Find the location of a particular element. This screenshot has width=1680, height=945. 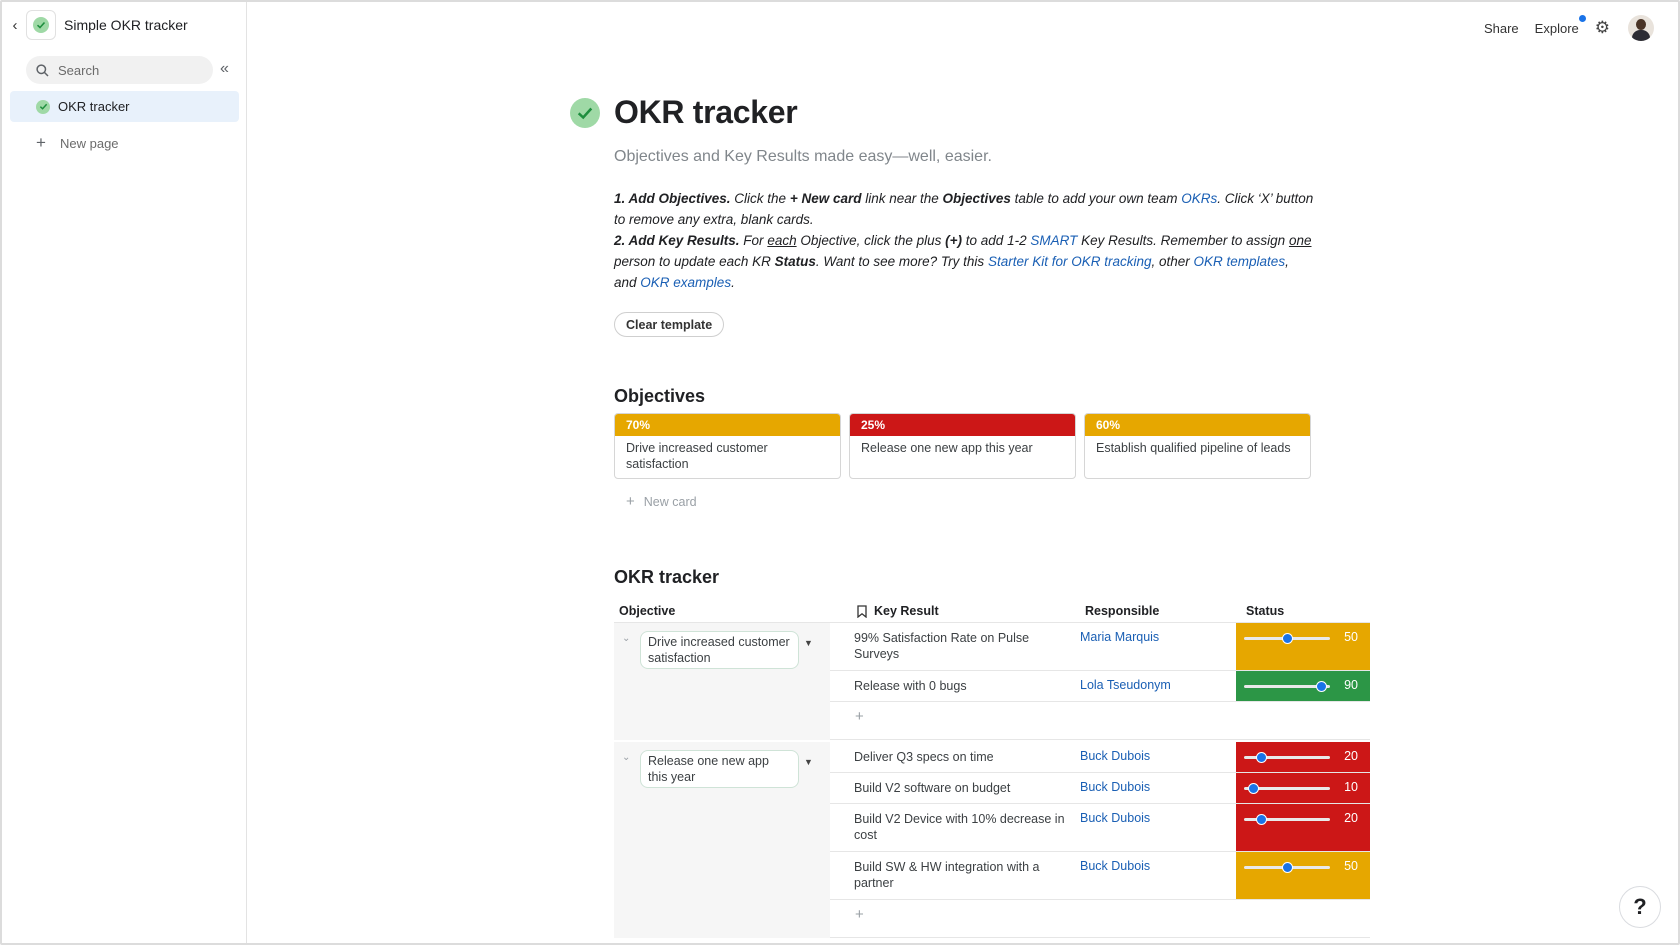

key-result-cell: Build V2 software on budget is located at coordinates (961, 788).